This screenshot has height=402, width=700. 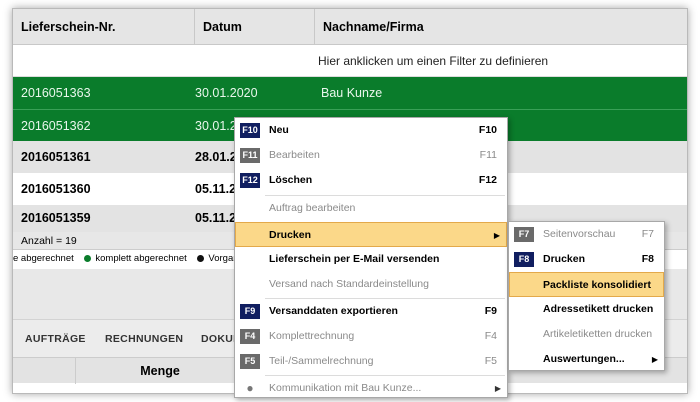 I want to click on menu-item-loeschen: F12 Löschen F12, so click(x=371, y=180).